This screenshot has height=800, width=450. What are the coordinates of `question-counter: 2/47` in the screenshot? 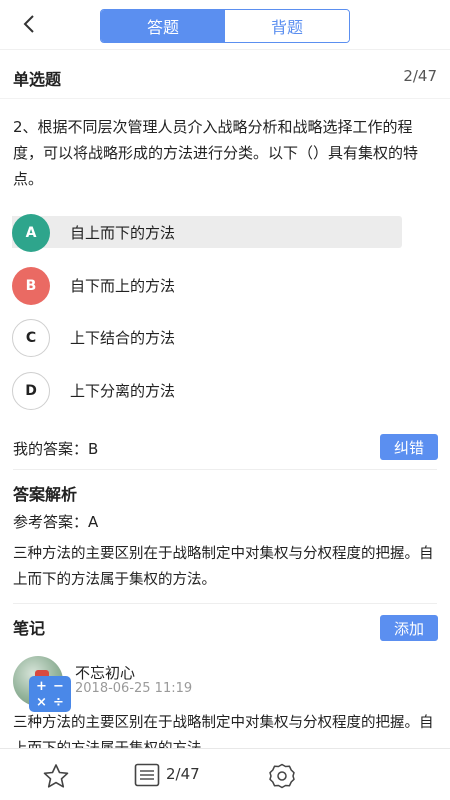 It's located at (420, 76).